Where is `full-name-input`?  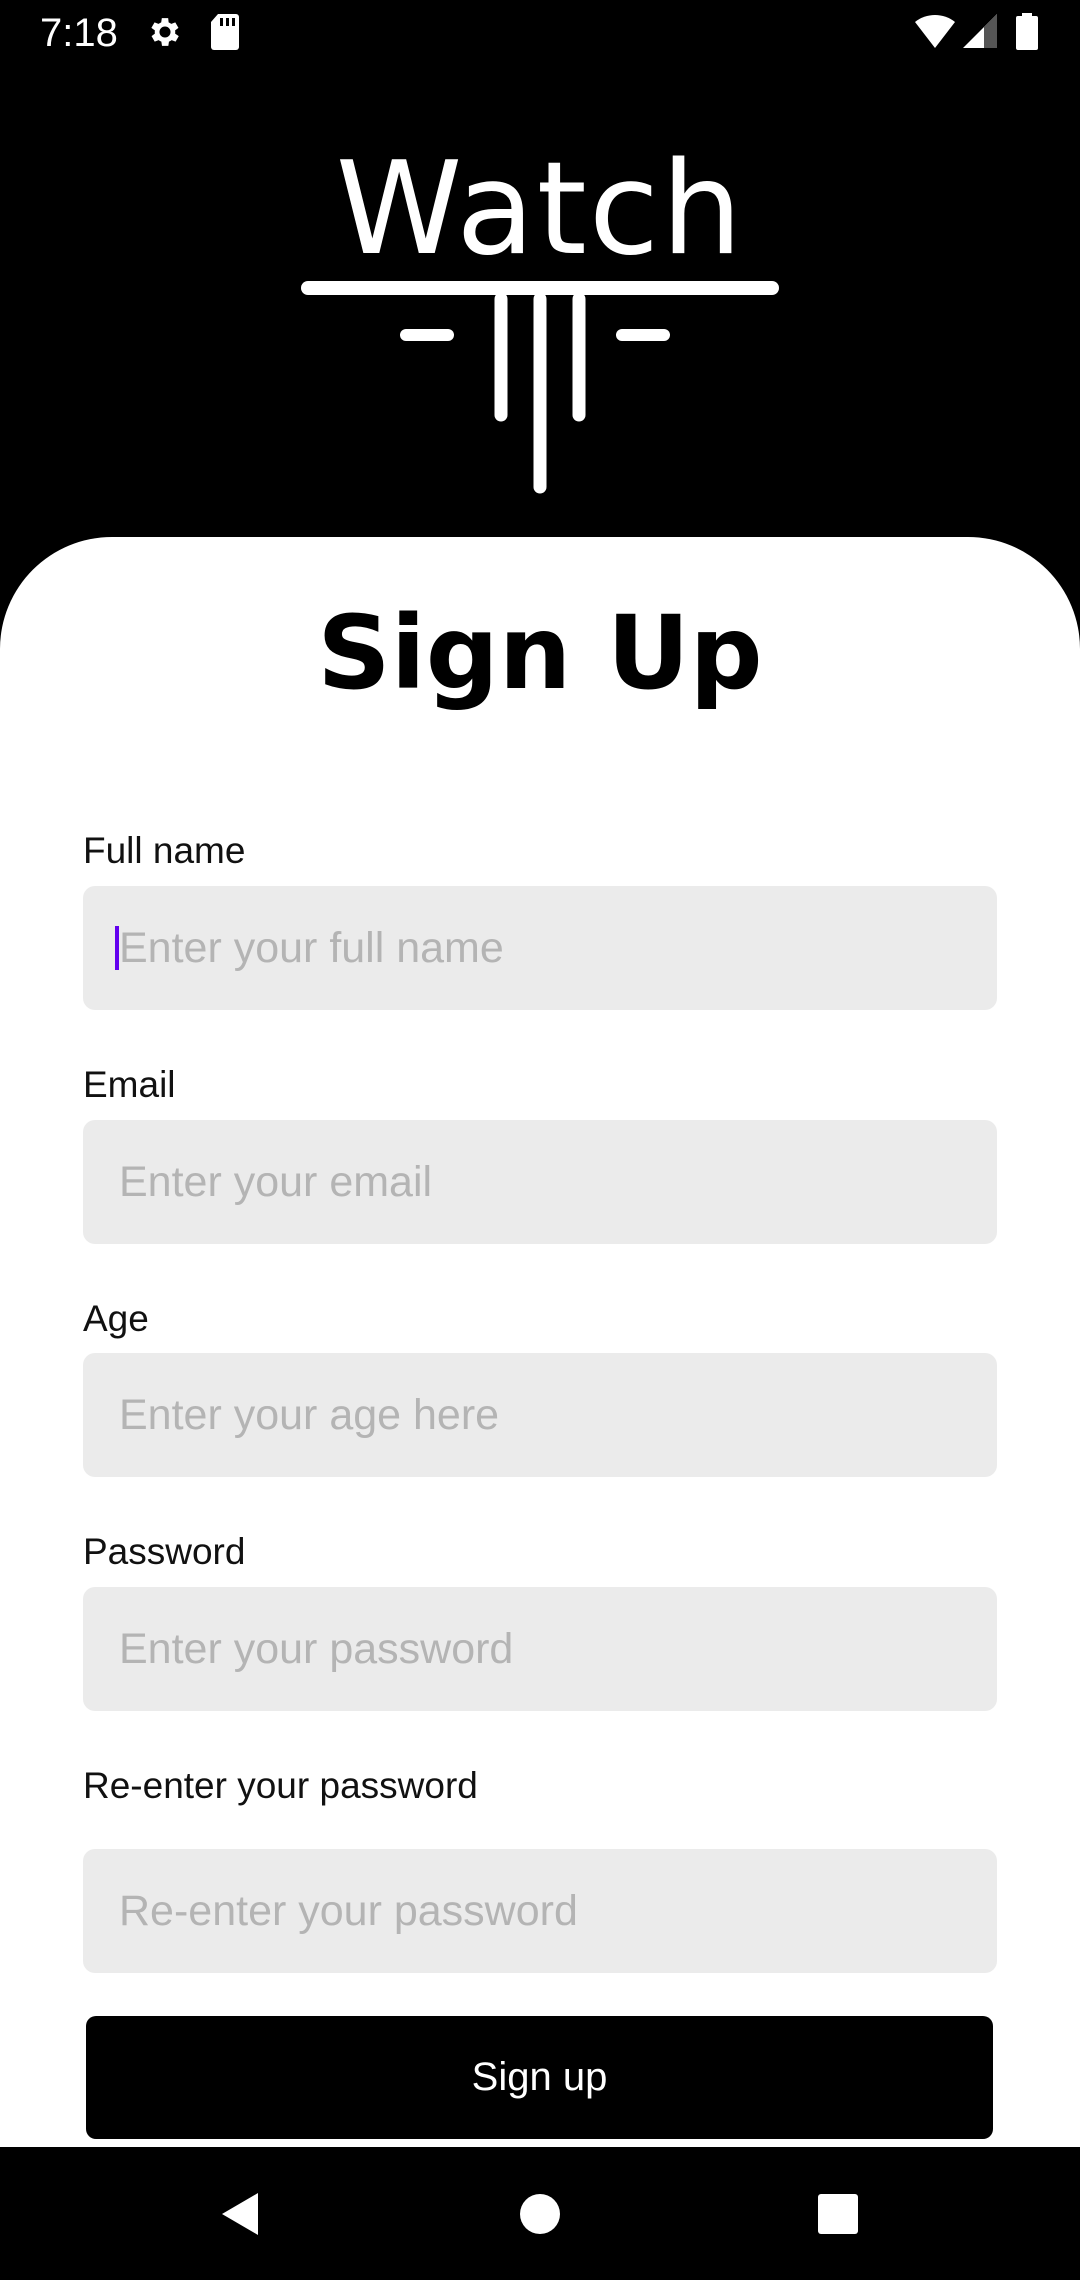
full-name-input is located at coordinates (540, 948).